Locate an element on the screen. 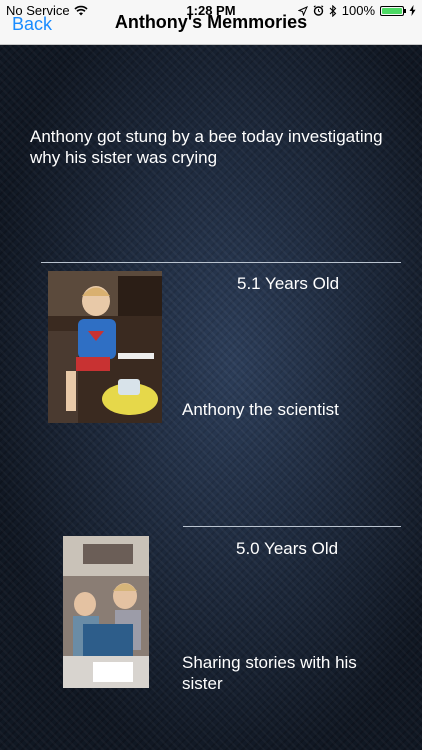  navigation-bar: Back Anthony's Memmories is located at coordinates (211, 28).